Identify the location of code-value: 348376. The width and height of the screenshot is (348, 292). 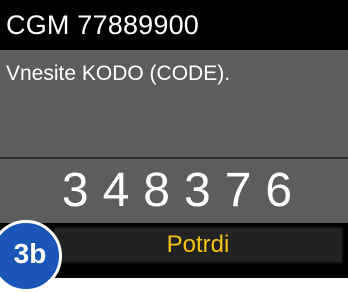
(184, 190).